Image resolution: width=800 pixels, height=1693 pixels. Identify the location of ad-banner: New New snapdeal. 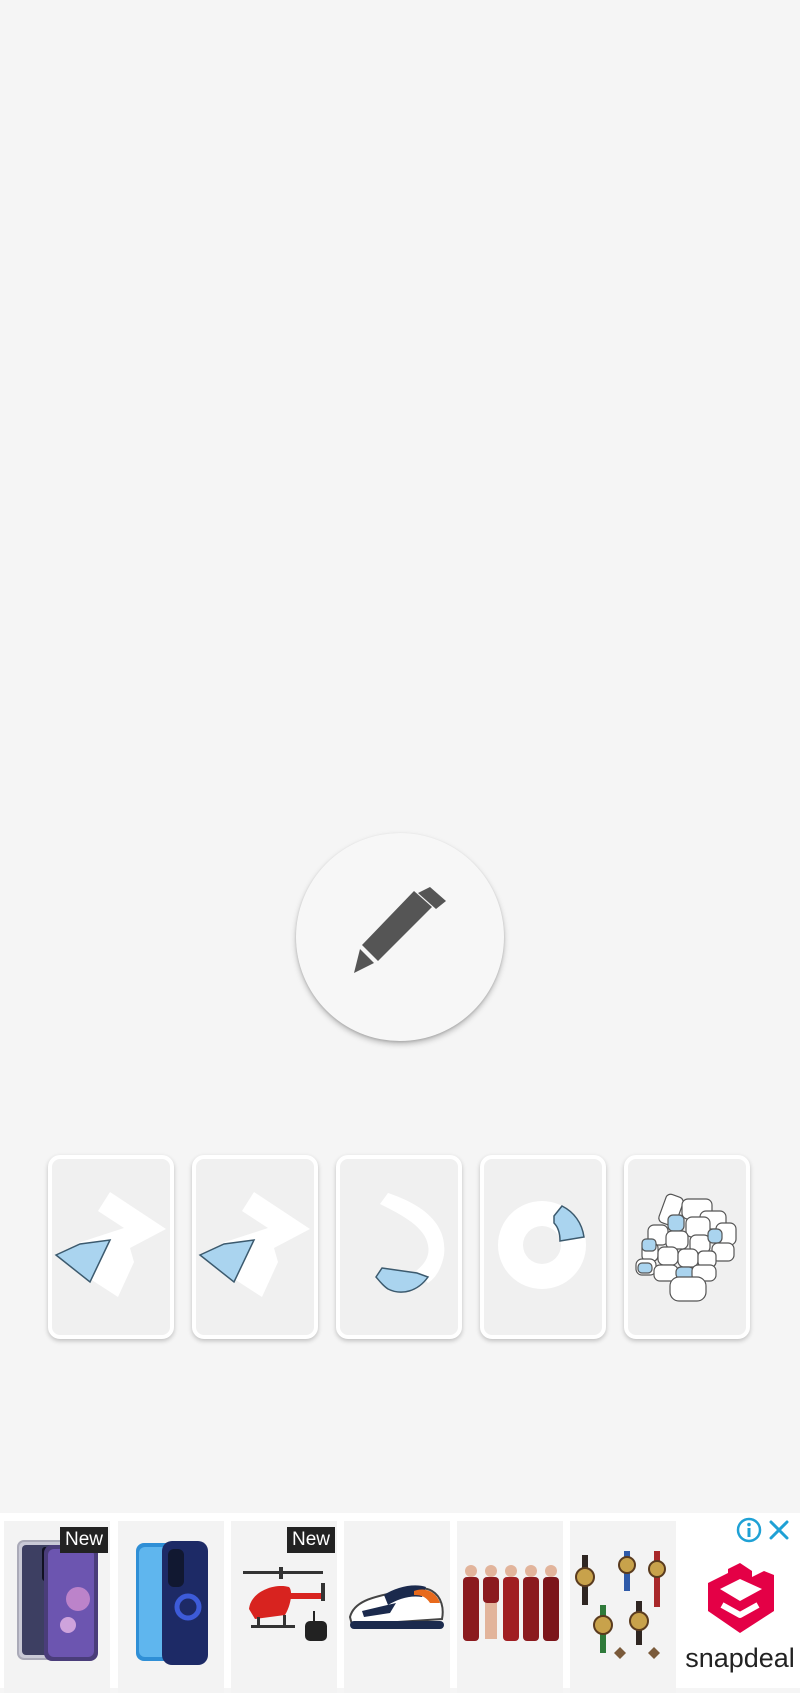
(400, 1603).